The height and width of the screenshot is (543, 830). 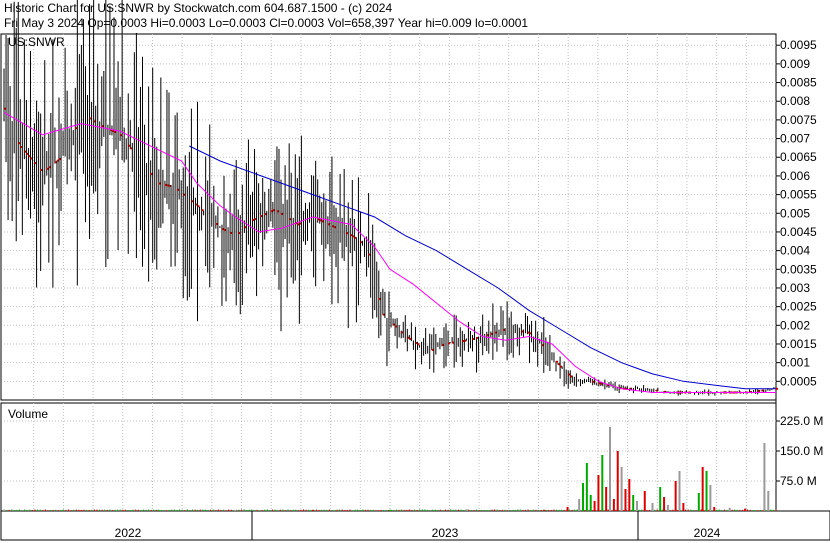 I want to click on price-tick-label: 0.0085, so click(x=798, y=83).